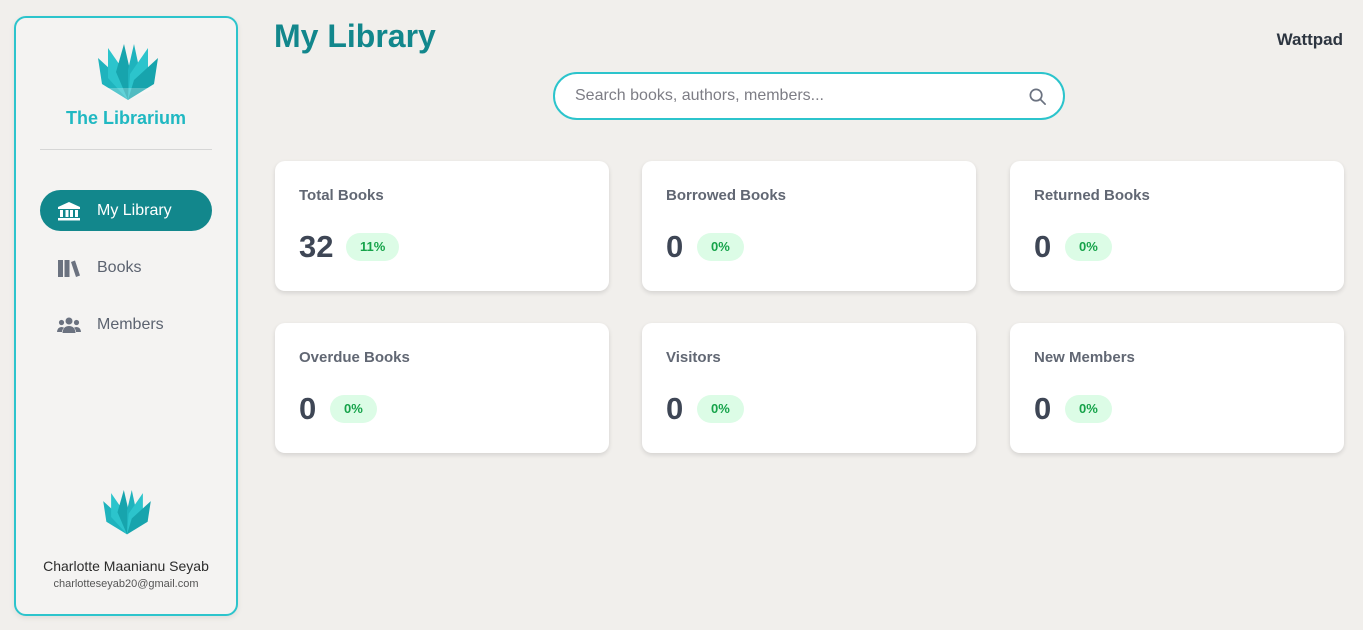 The image size is (1363, 630). Describe the element at coordinates (316, 246) in the screenshot. I see `stat-card-value: 32` at that location.